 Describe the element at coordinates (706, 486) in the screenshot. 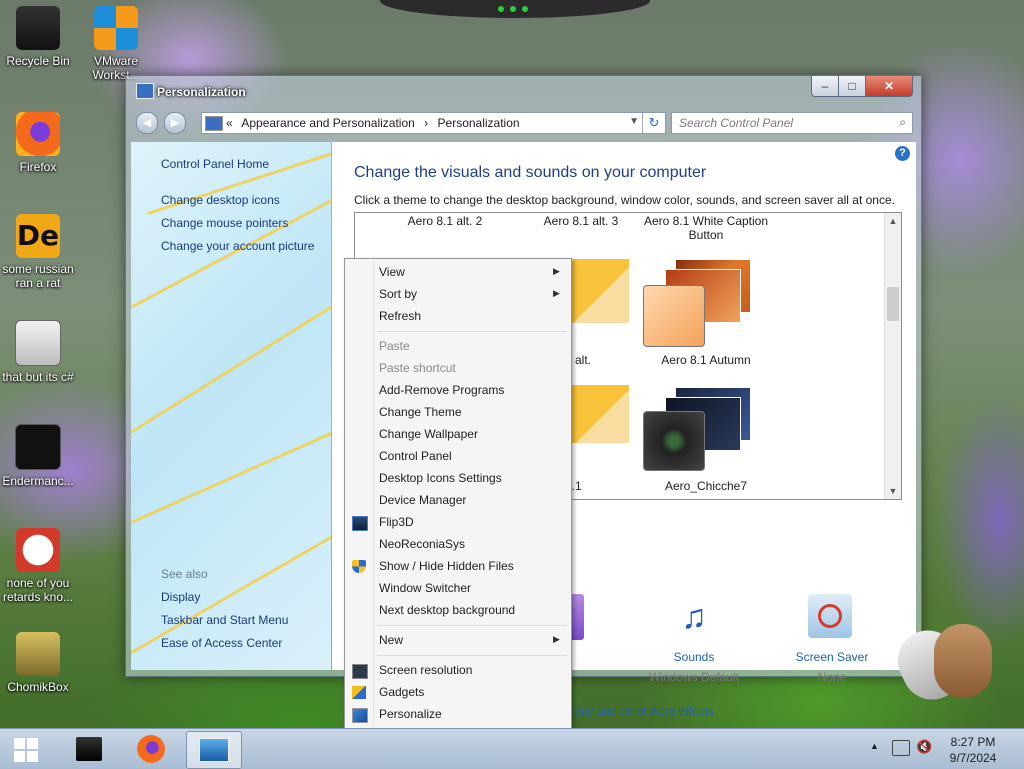

I see `theme-aero-chicche7: Aero_Chicche7` at that location.